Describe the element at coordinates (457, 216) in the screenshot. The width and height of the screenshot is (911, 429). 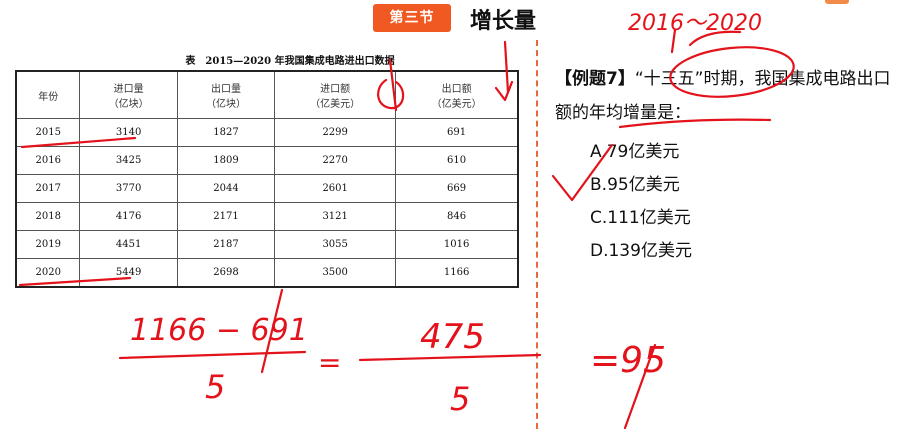
I see `table-cell: 846` at that location.